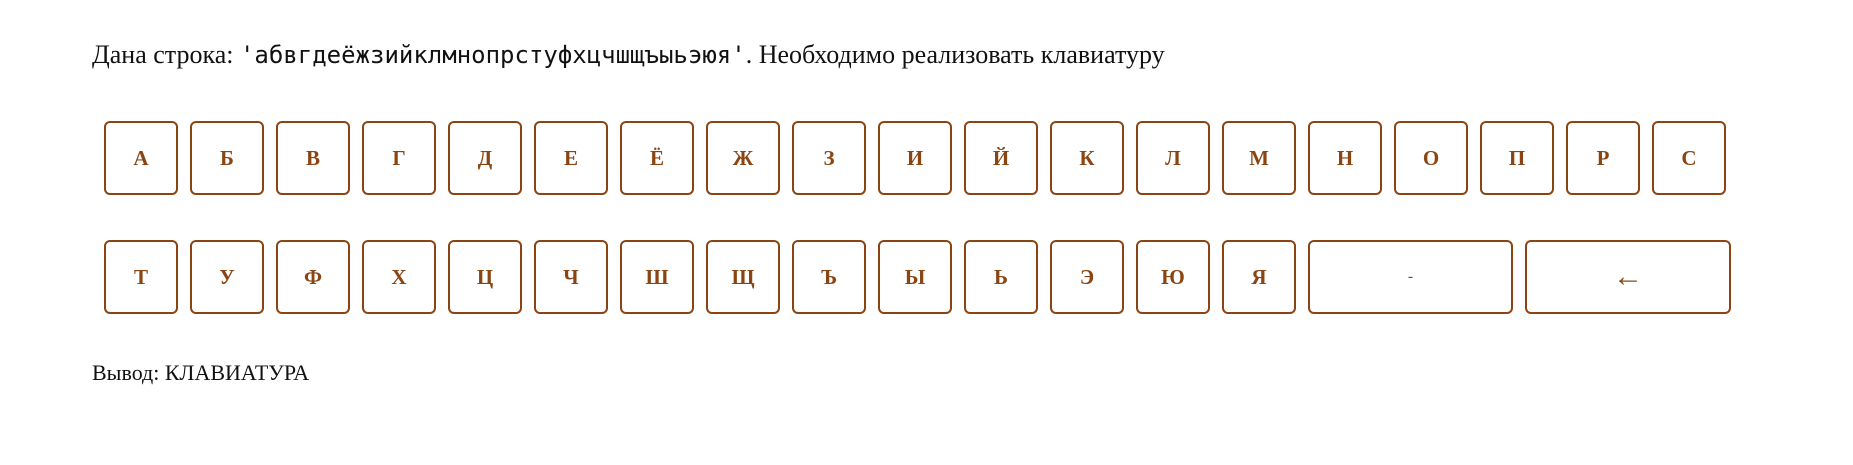 Image resolution: width=1853 pixels, height=465 pixels. What do you see at coordinates (955, 54) in the screenshot?
I see `task-suffix: . Необходимо реализовать клавиатуру` at bounding box center [955, 54].